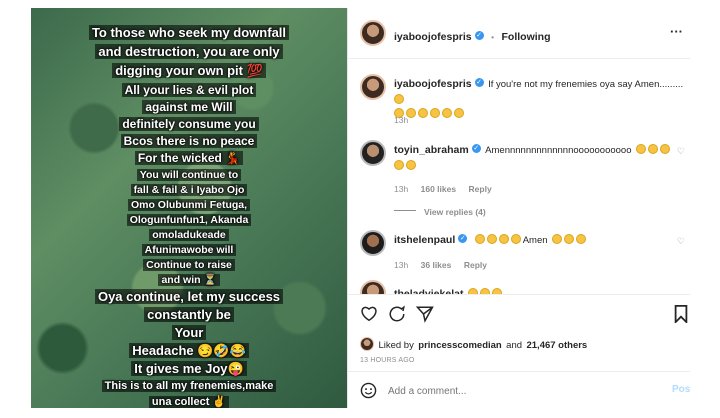  What do you see at coordinates (189, 265) in the screenshot?
I see `caption-line: Continue to raise` at bounding box center [189, 265].